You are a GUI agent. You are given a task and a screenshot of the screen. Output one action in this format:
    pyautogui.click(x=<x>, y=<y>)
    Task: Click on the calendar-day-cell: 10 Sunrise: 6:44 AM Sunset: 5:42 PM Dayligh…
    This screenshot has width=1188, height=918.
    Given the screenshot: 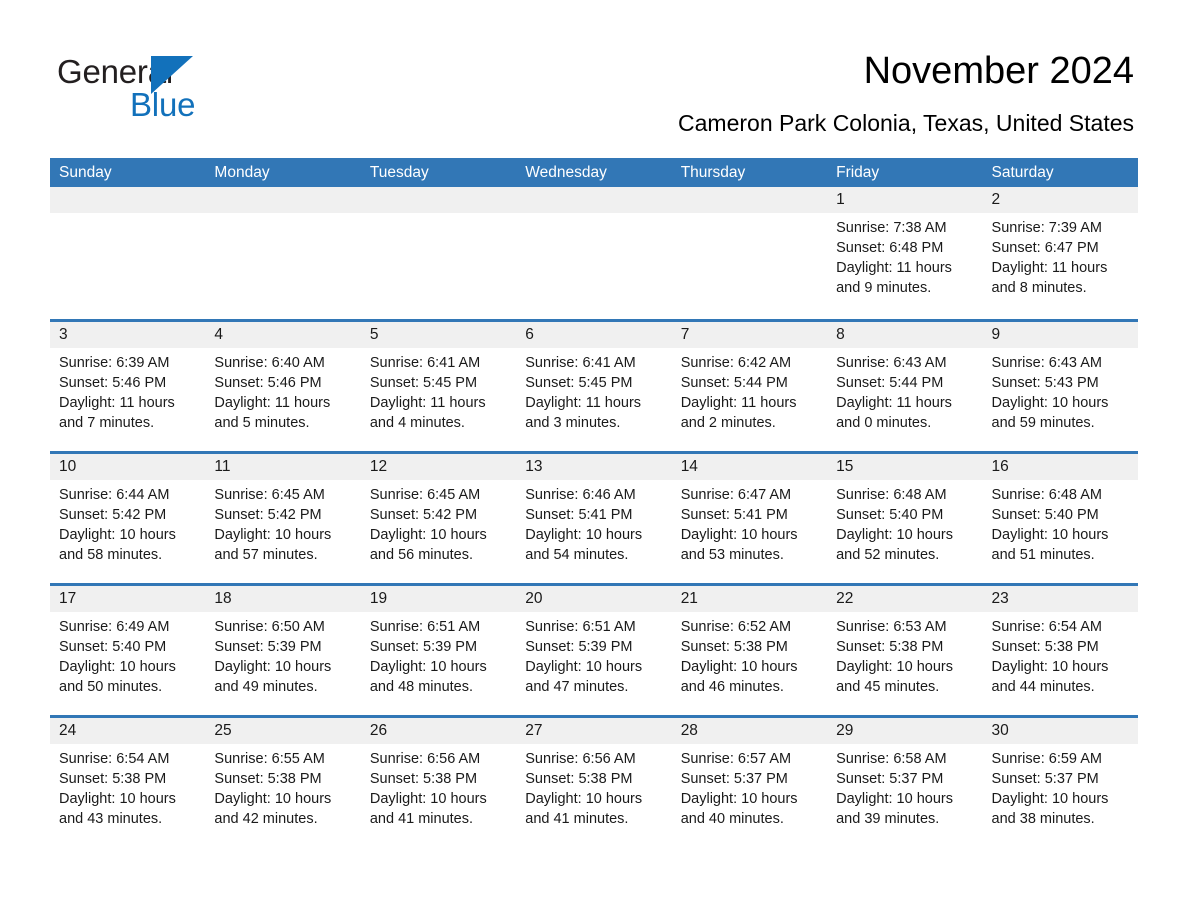 What is the action you would take?
    pyautogui.click(x=128, y=518)
    